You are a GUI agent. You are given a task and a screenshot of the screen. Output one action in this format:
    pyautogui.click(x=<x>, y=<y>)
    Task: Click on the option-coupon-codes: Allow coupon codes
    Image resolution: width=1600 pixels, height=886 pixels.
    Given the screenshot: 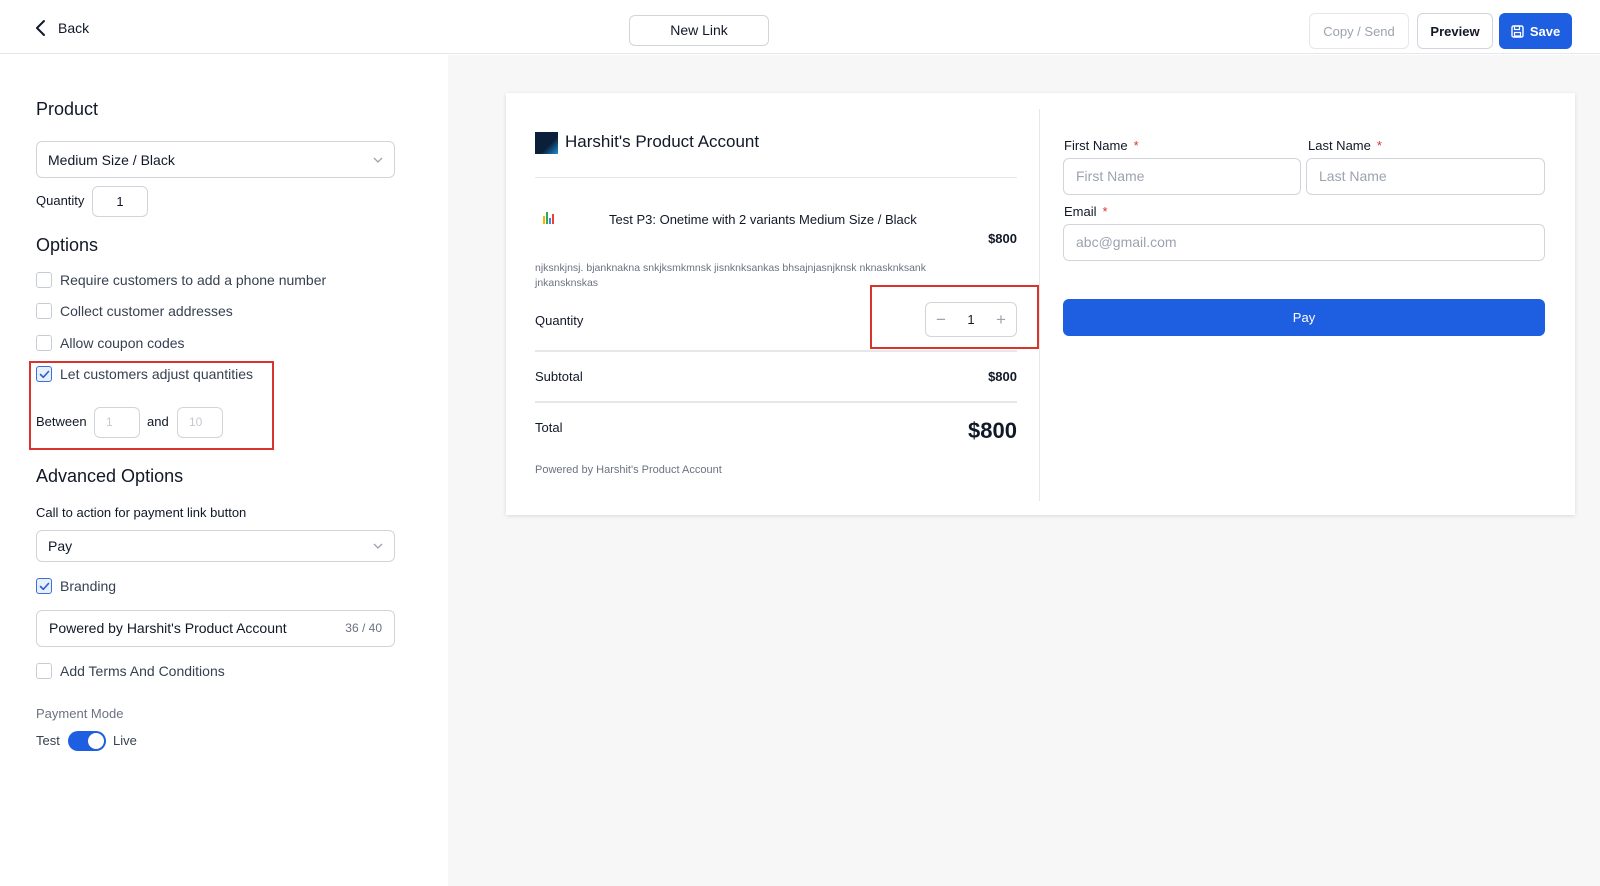 What is the action you would take?
    pyautogui.click(x=110, y=343)
    